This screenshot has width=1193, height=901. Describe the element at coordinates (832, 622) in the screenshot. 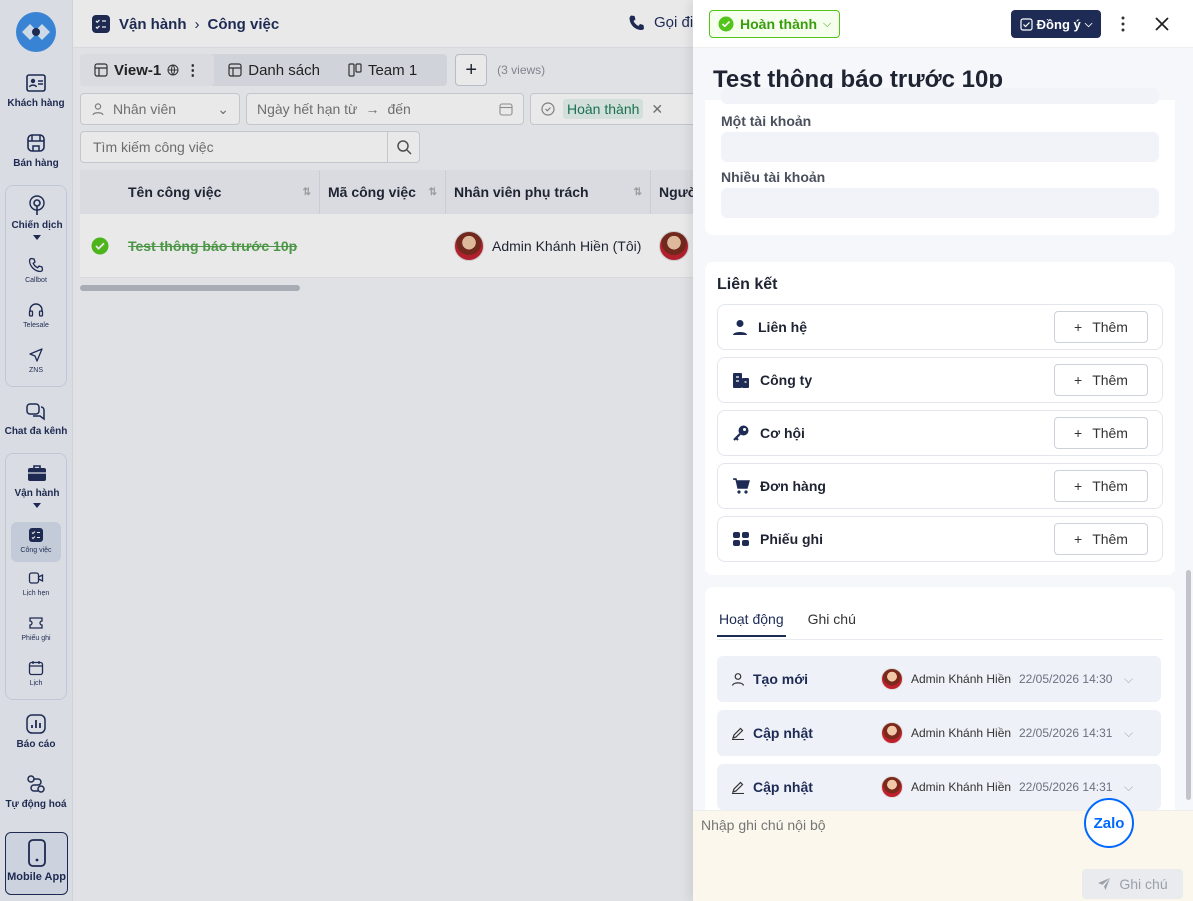

I see `tab-notes: Ghi chú` at that location.